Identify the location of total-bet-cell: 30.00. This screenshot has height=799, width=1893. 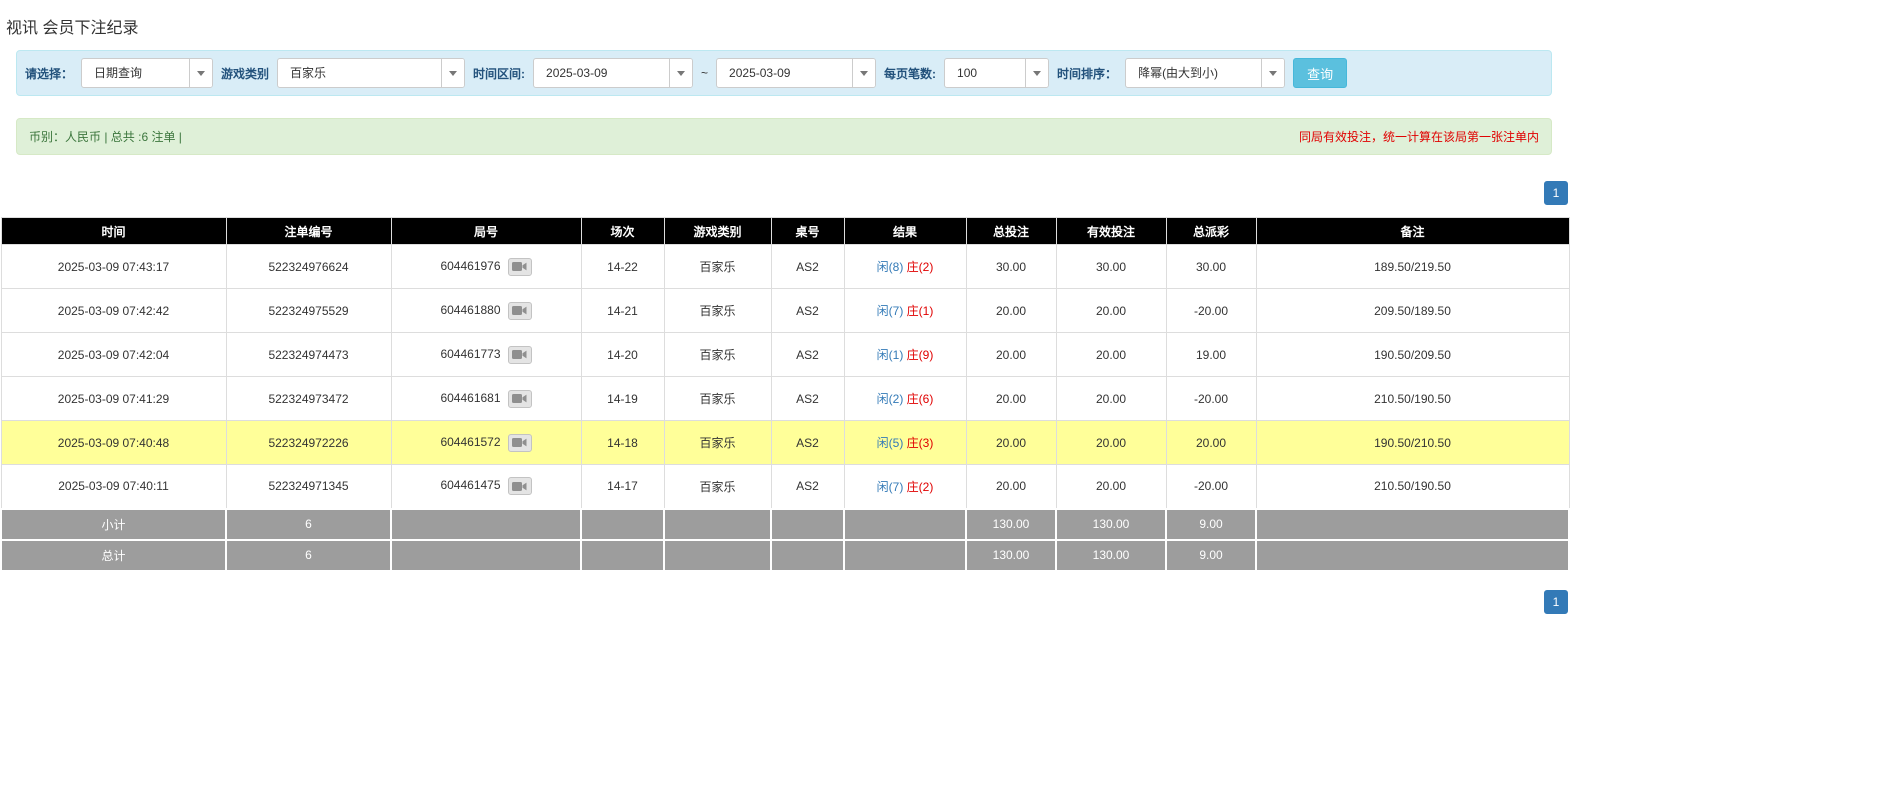
(1011, 266).